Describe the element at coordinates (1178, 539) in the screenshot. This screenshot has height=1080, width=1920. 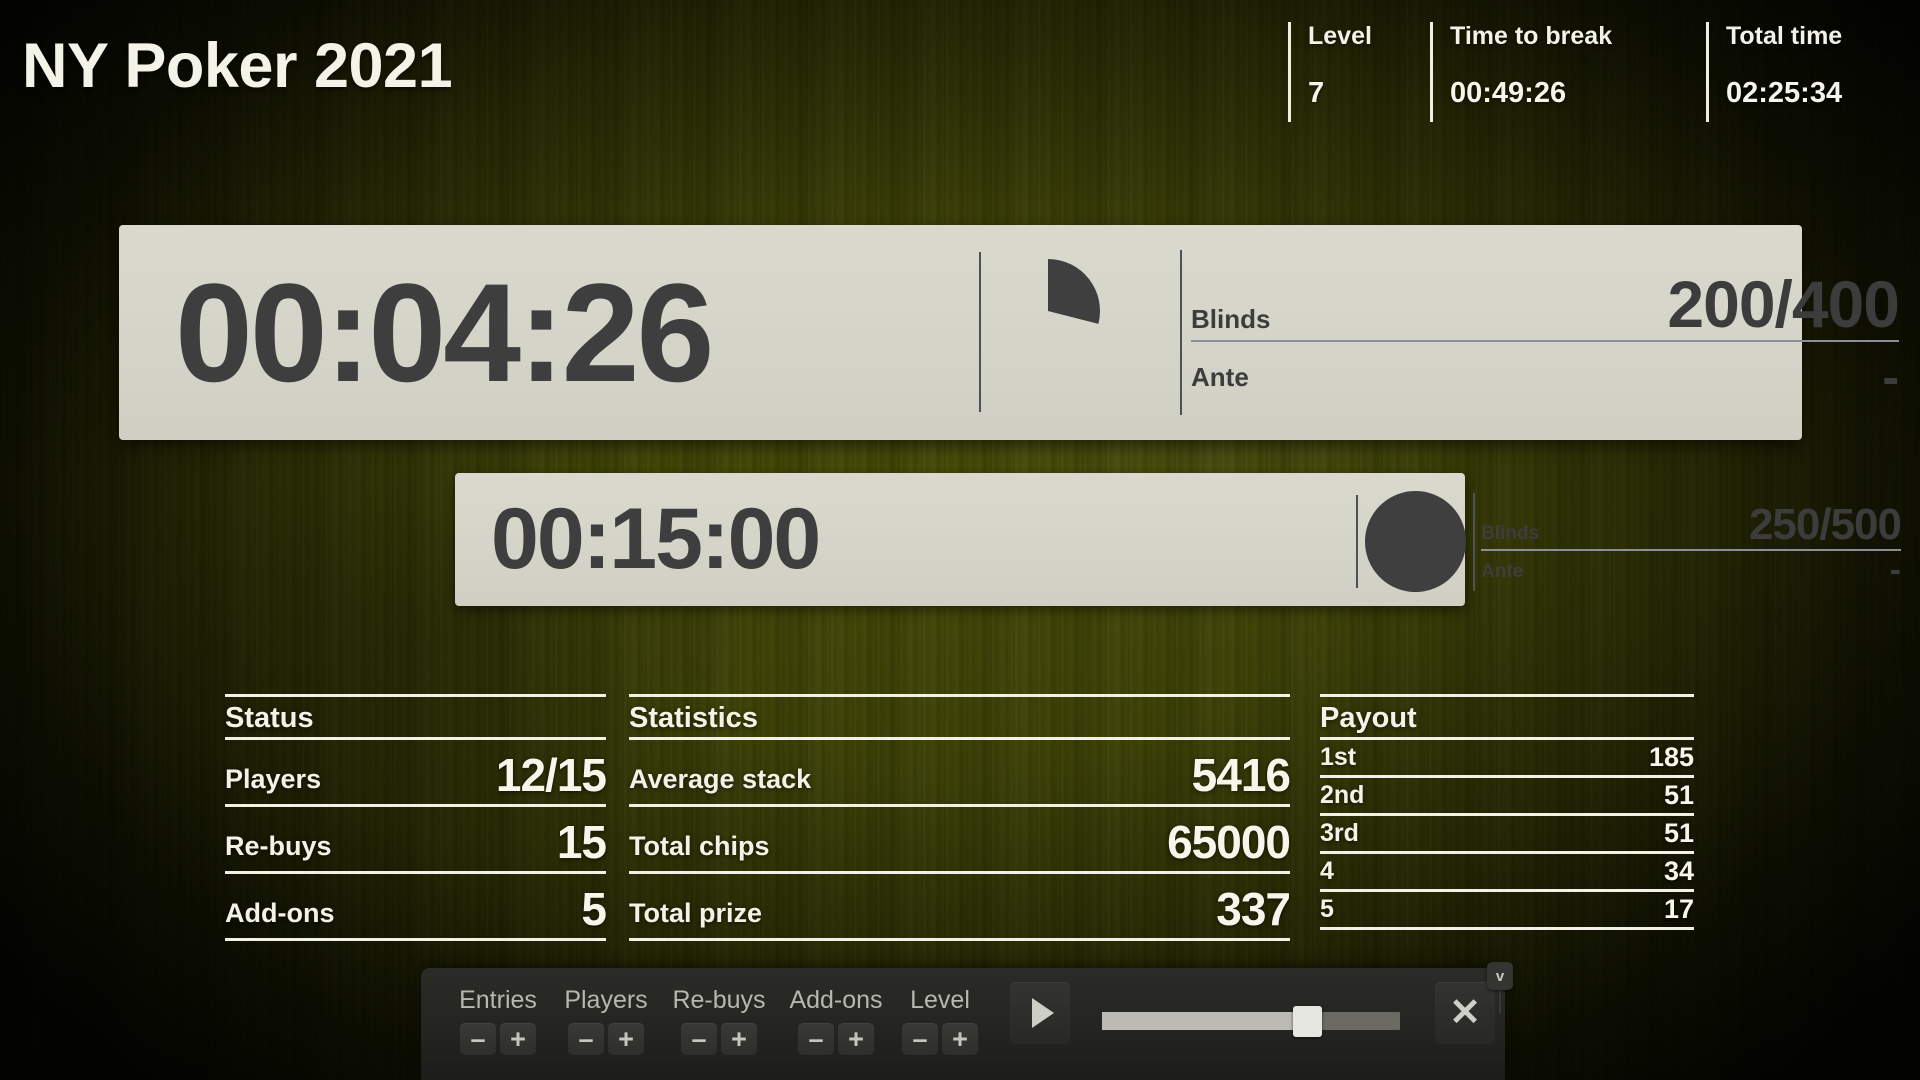
I see `next-level-panel: 00:15:00 Blinds 250/500 Ante -` at that location.